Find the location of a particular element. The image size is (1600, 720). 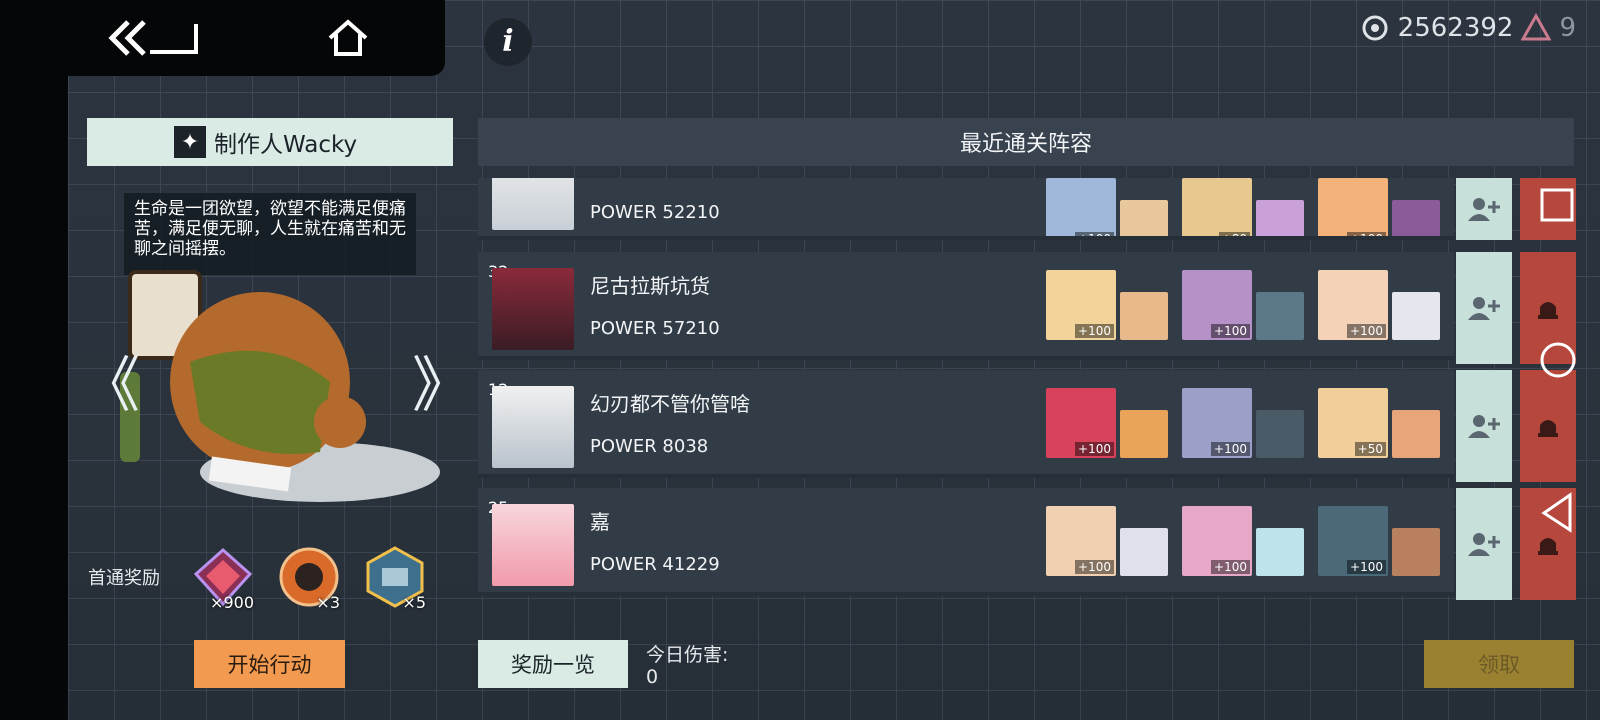

reward-item-hex: ×5 is located at coordinates (395, 578).